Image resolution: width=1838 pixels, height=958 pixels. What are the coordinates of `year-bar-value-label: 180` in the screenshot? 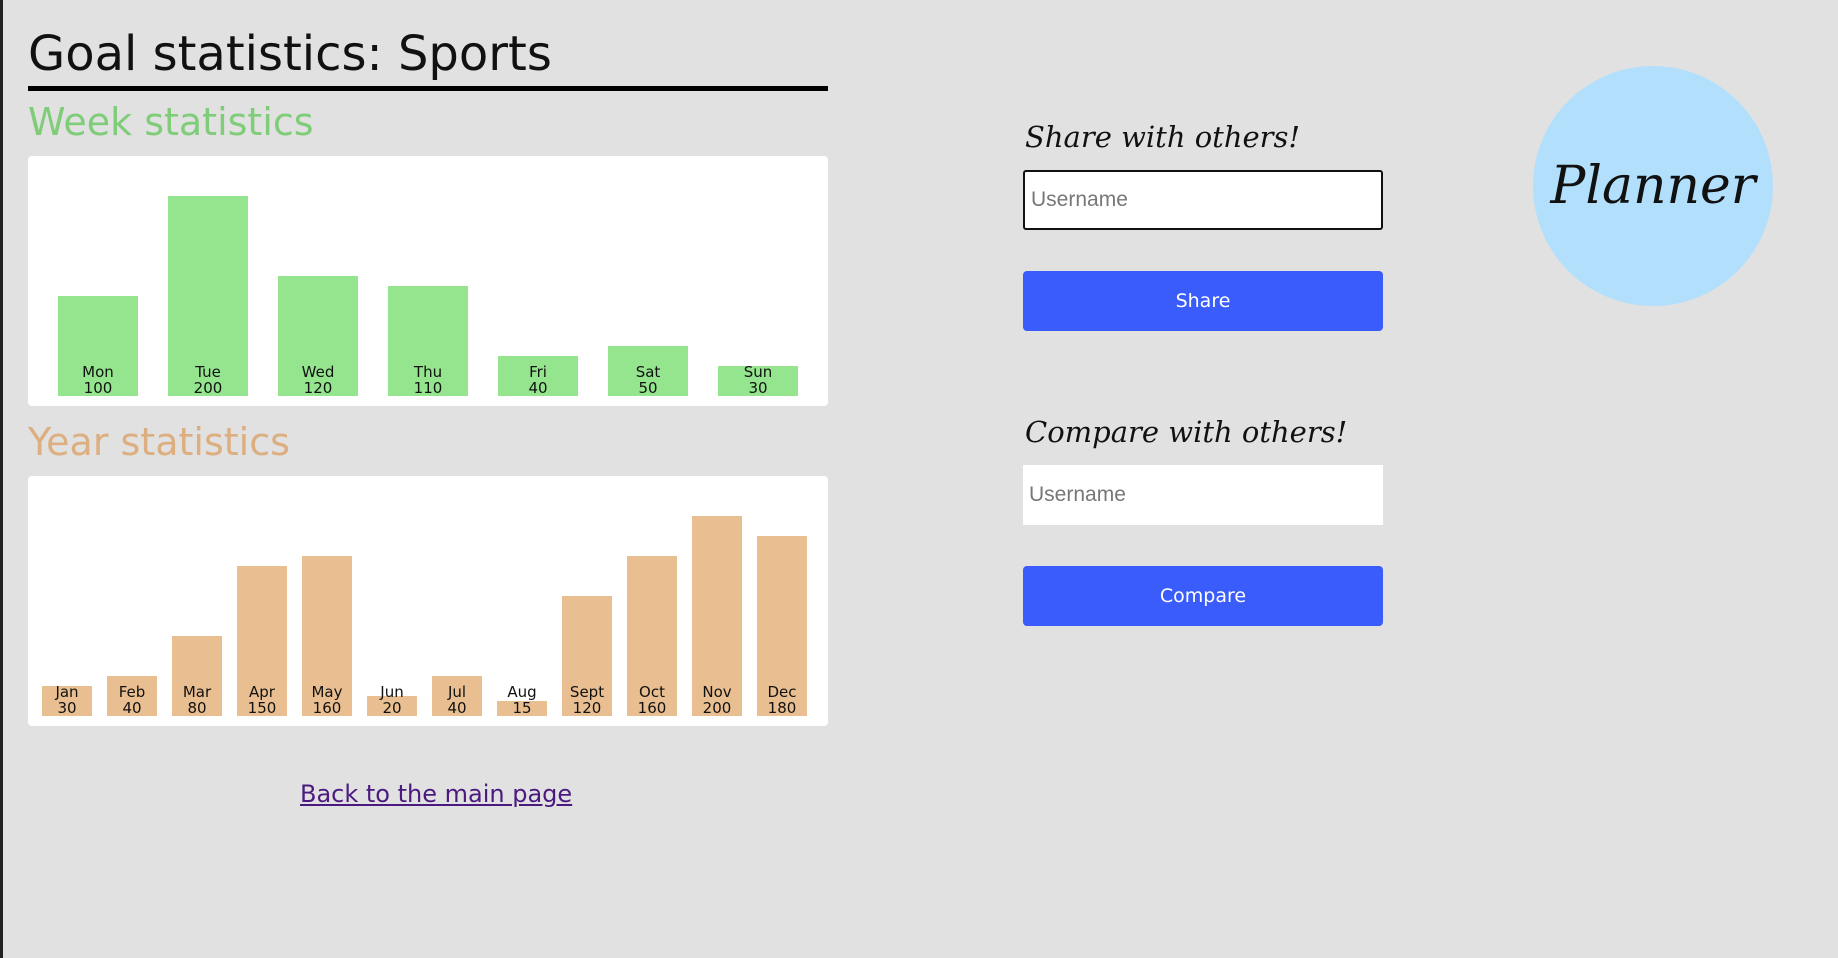 It's located at (782, 708).